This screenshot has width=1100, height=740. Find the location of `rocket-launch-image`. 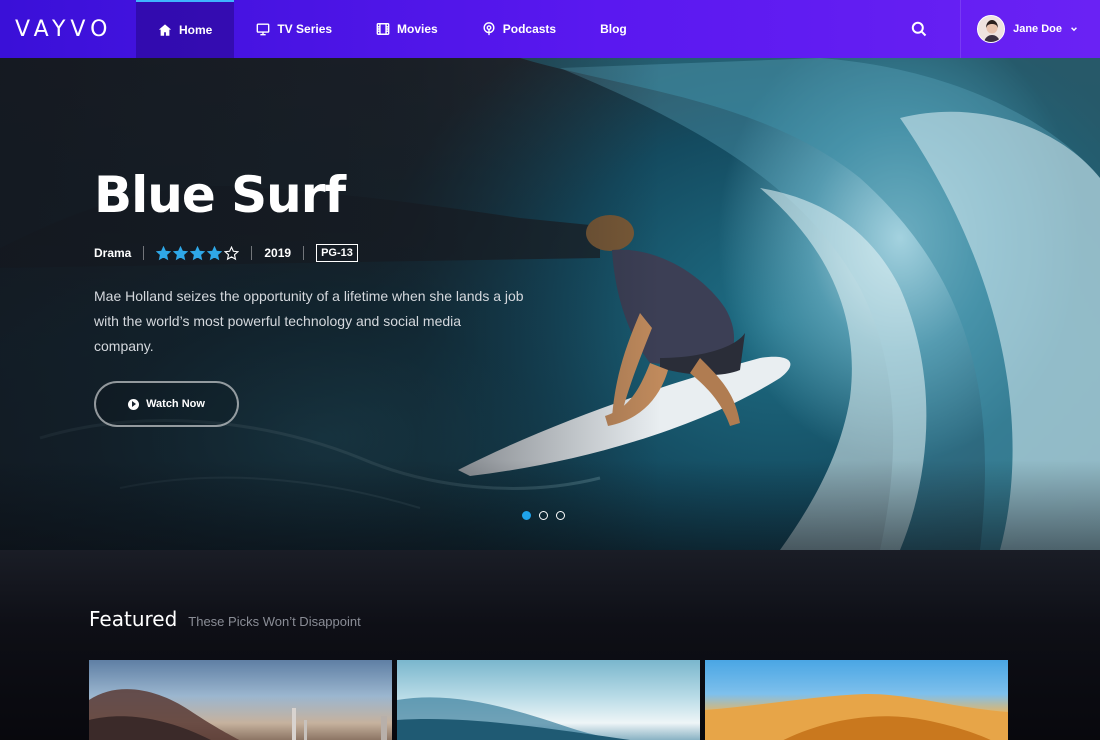

rocket-launch-image is located at coordinates (238, 714).